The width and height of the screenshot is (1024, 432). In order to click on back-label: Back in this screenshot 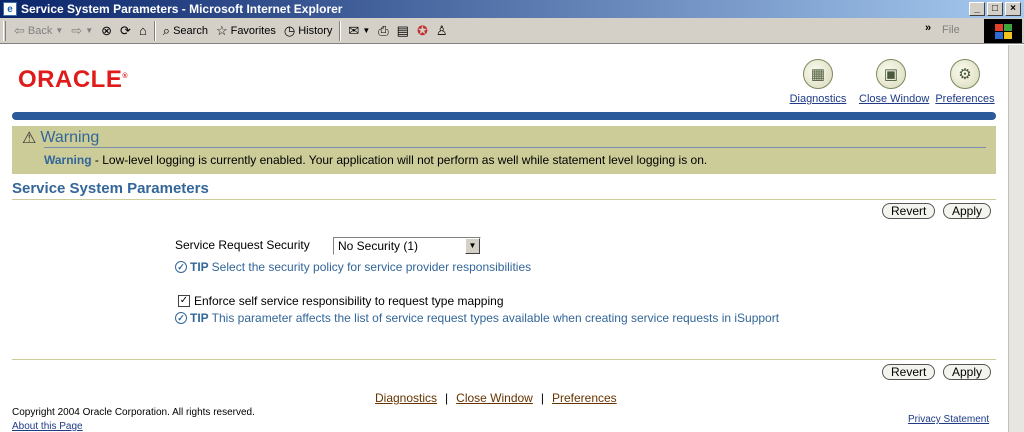, I will do `click(40, 30)`.